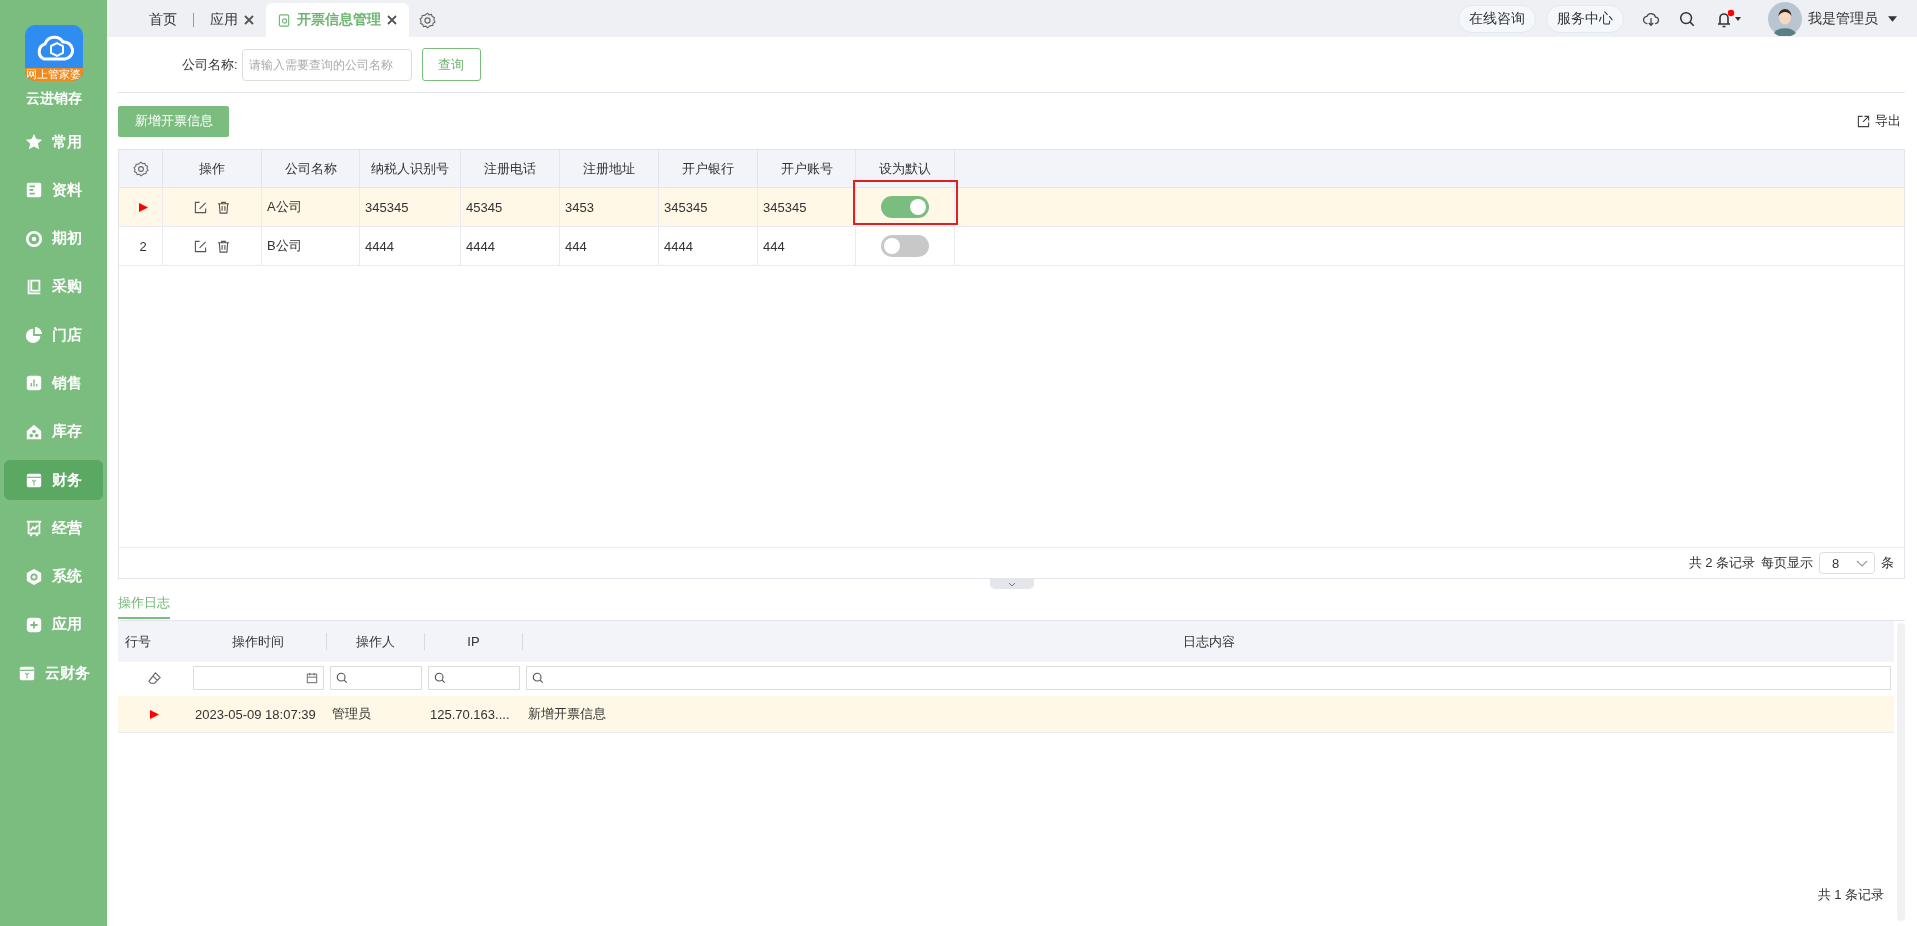 The height and width of the screenshot is (926, 1917). Describe the element at coordinates (53, 624) in the screenshot. I see `nav-item: 应用` at that location.